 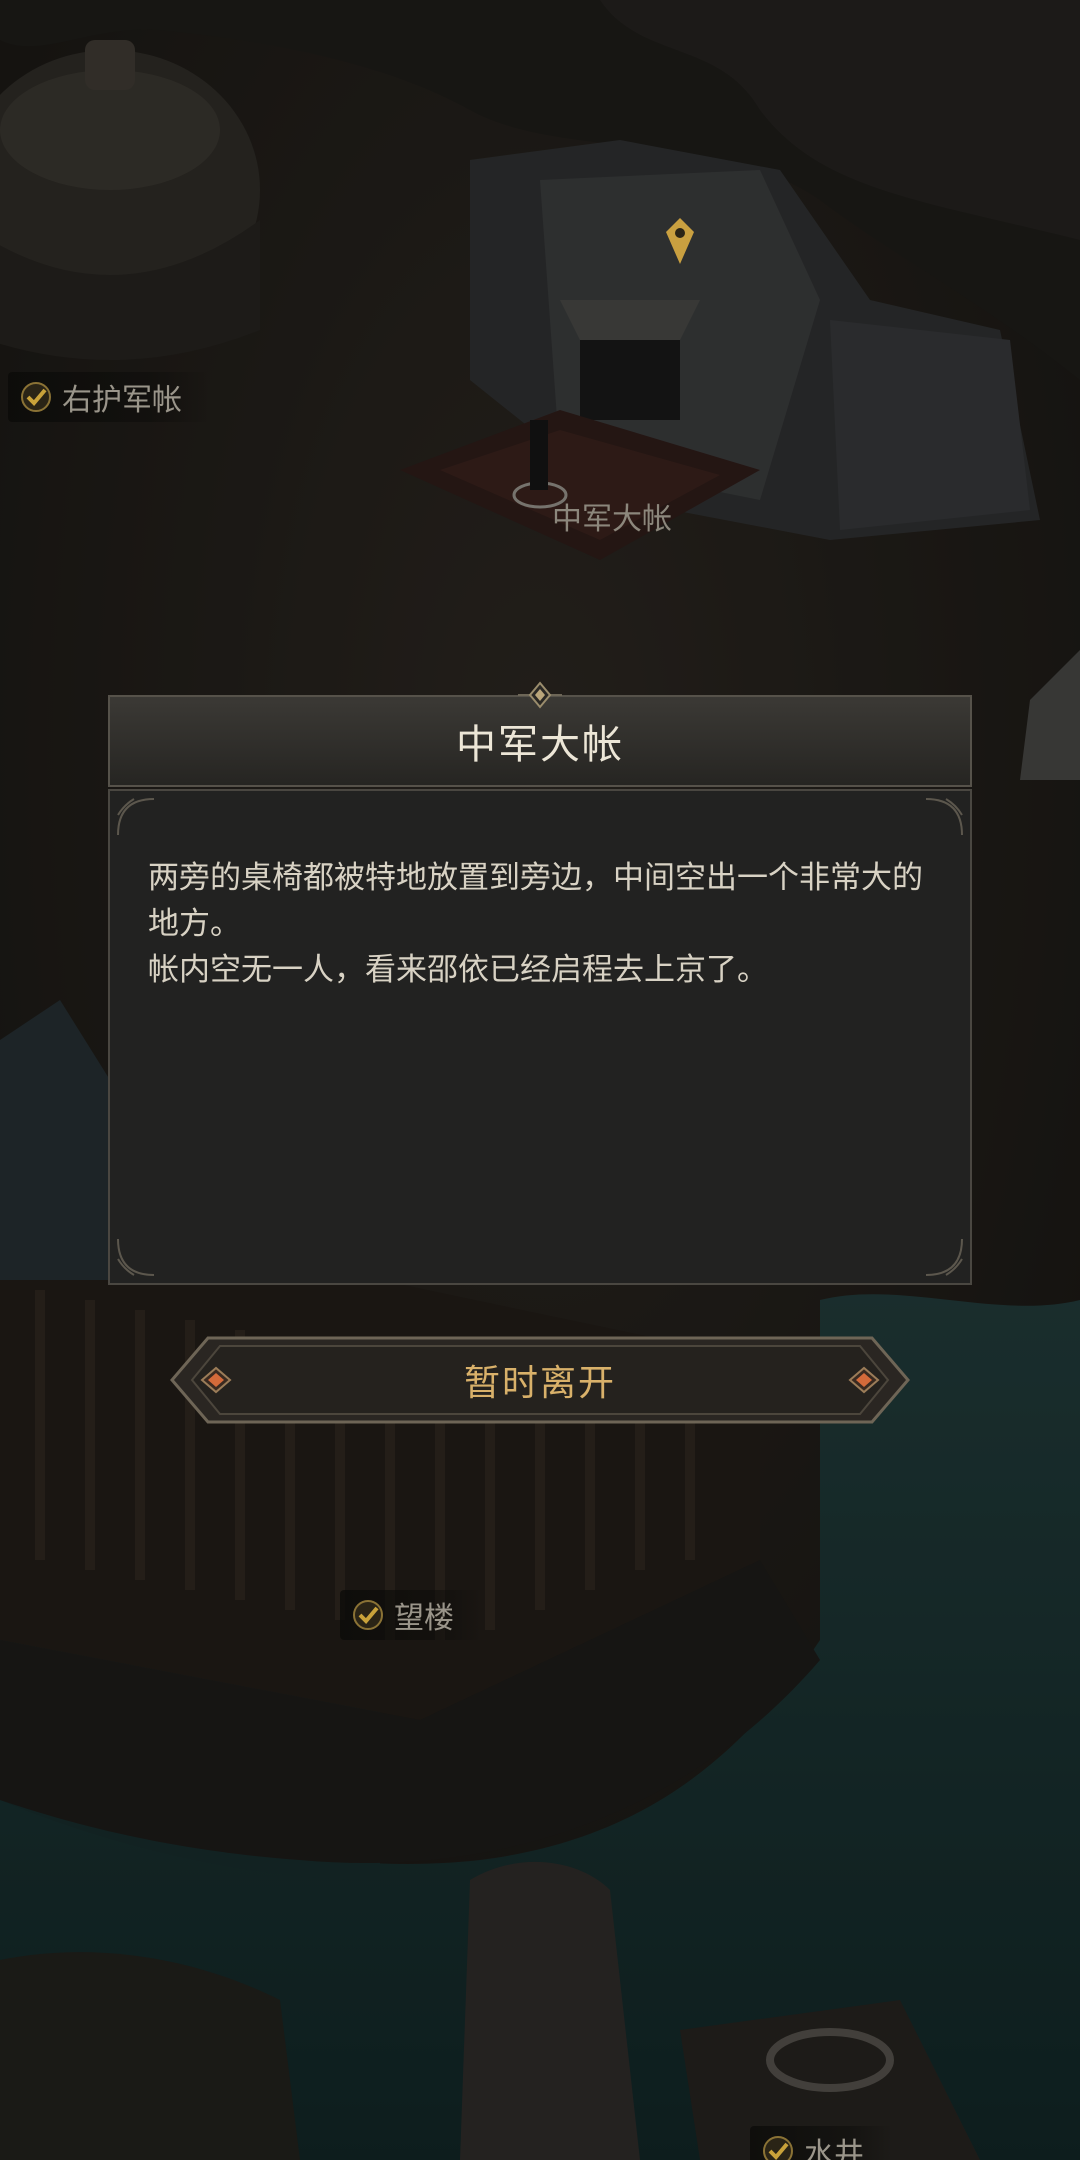 What do you see at coordinates (424, 1618) in the screenshot?
I see `location-label-text: 望楼` at bounding box center [424, 1618].